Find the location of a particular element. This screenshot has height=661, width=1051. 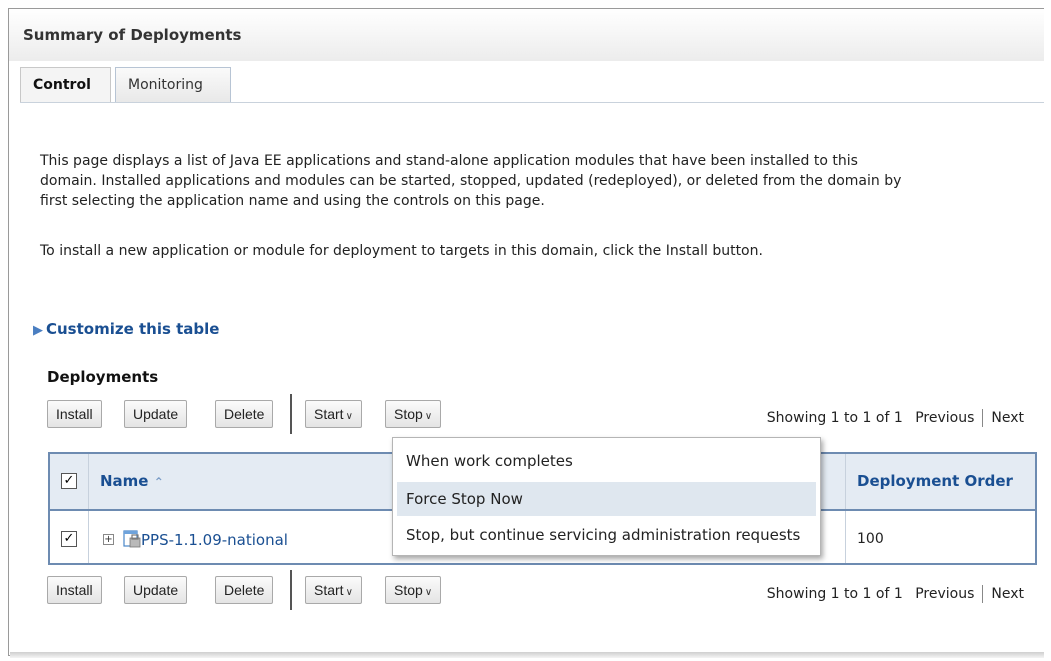

tab-monitoring: Monitoring is located at coordinates (173, 85).